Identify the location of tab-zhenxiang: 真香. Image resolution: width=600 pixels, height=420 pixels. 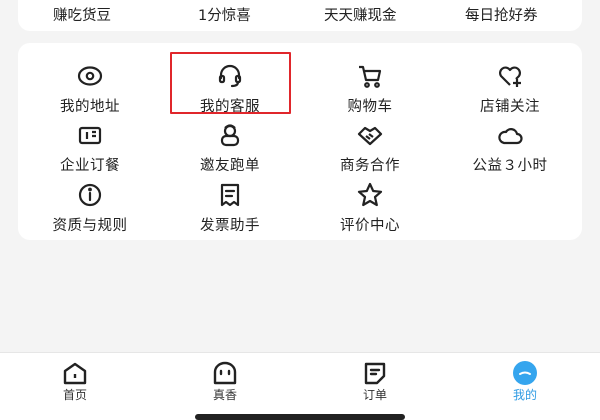
(225, 383).